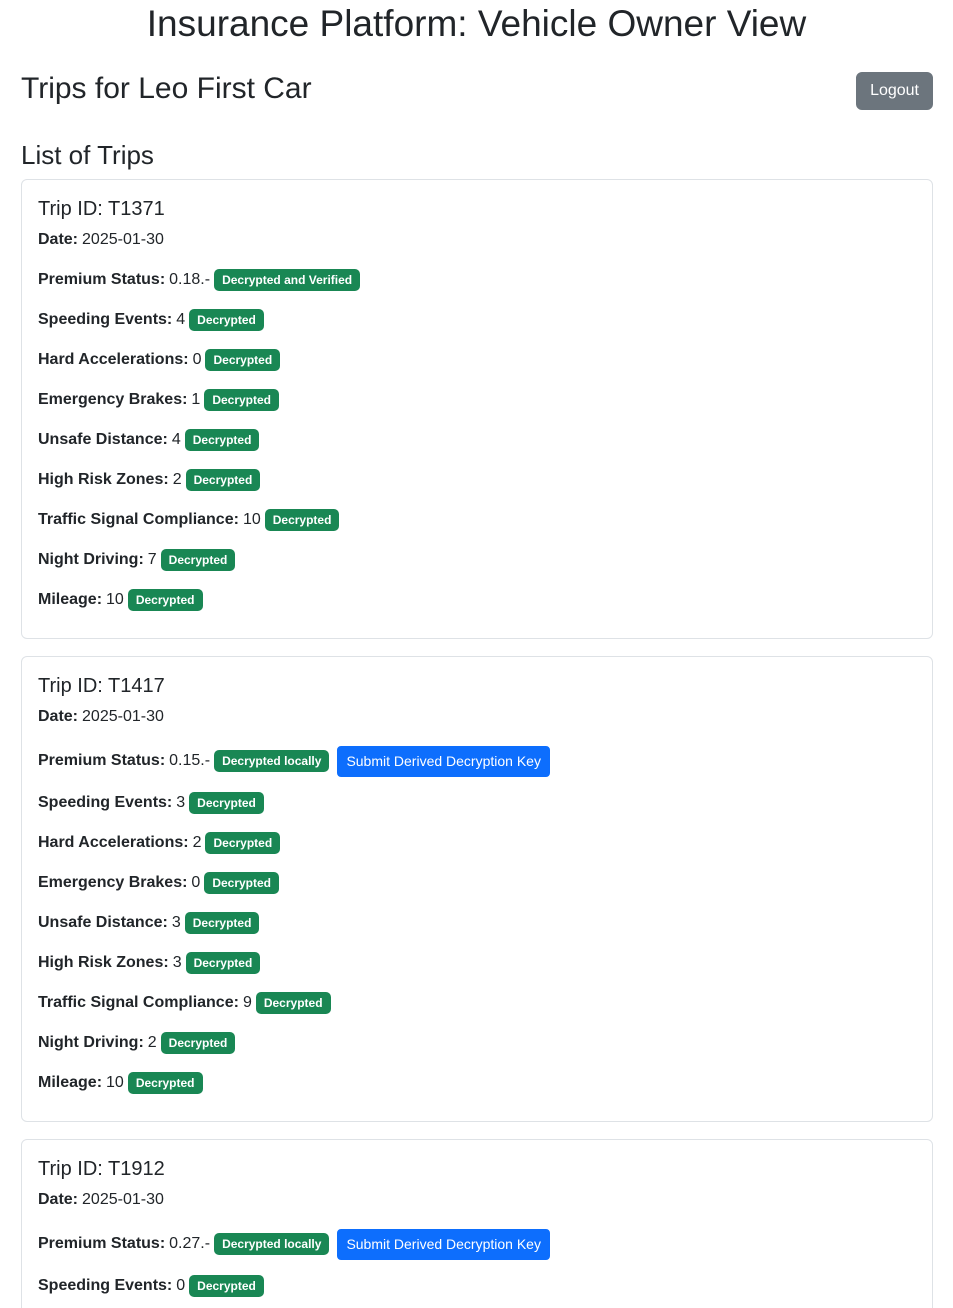  What do you see at coordinates (477, 1003) in the screenshot?
I see `traffic-signal-compliance: Traffic Signal Compliance: 9 Decrypted` at bounding box center [477, 1003].